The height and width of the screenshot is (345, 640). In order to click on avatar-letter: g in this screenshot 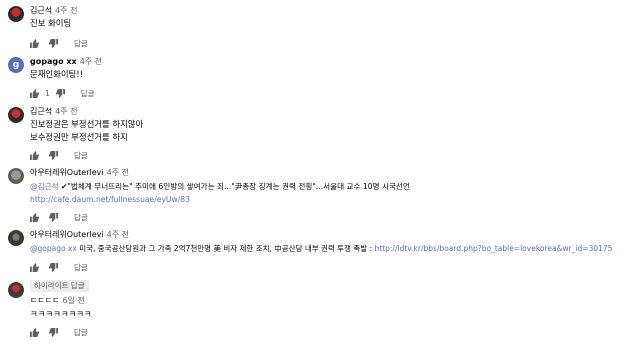, I will do `click(16, 65)`.